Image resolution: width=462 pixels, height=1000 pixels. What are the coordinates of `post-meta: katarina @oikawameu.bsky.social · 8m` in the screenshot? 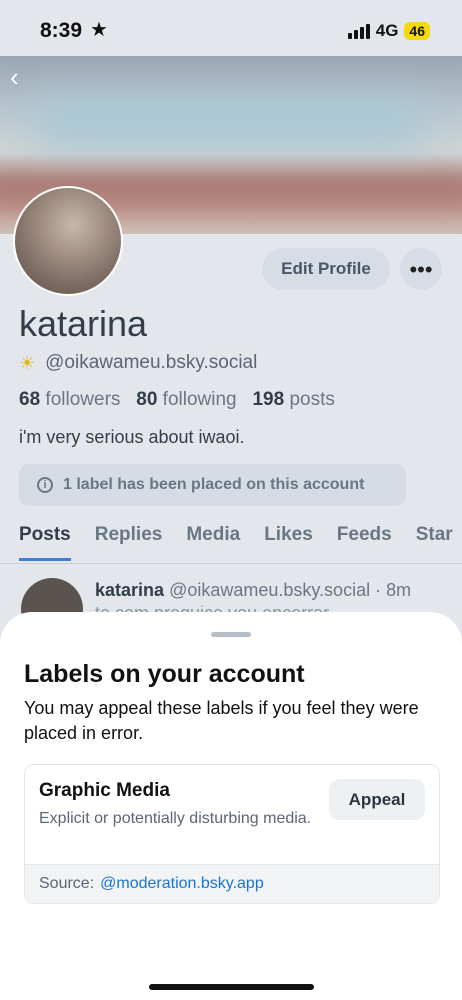 It's located at (253, 590).